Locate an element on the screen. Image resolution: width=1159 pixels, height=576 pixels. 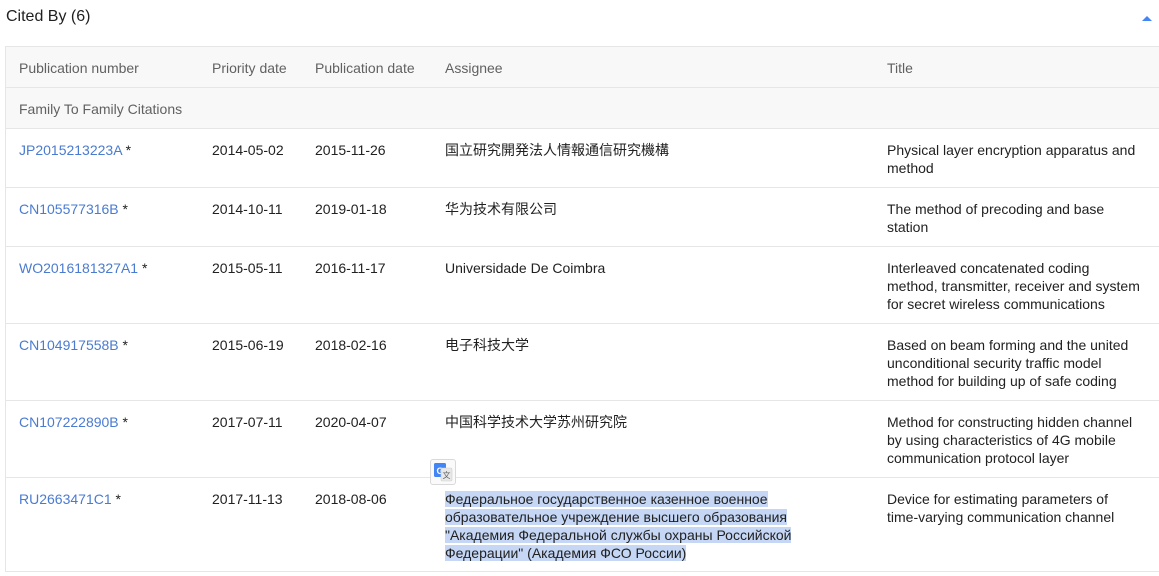
title-line: Interleaved concatenated coding is located at coordinates (988, 268).